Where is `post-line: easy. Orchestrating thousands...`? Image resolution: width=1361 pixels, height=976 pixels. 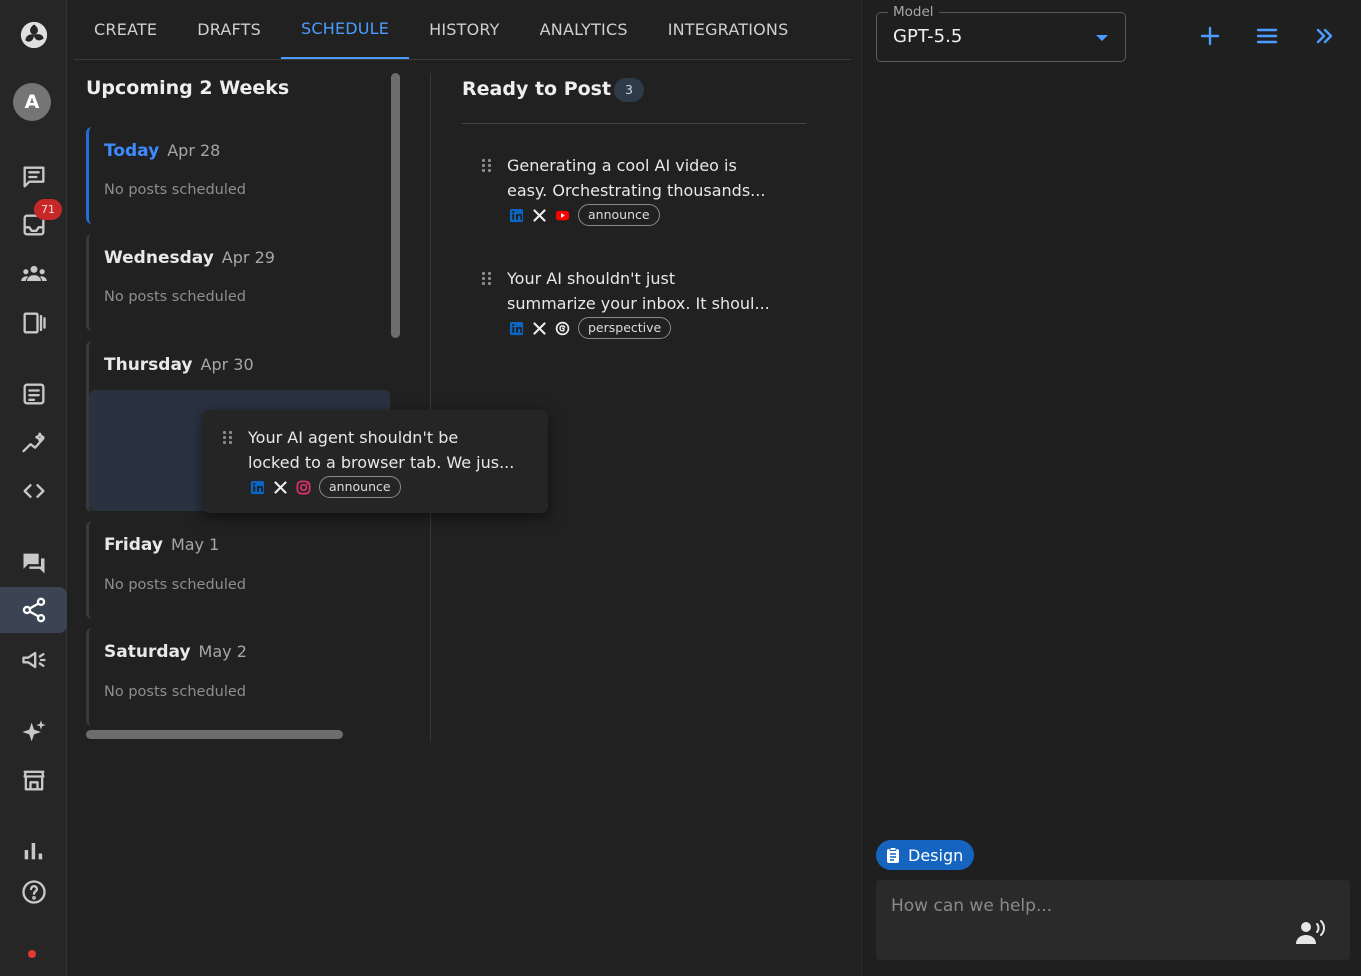
post-line: easy. Orchestrating thousands... is located at coordinates (636, 190).